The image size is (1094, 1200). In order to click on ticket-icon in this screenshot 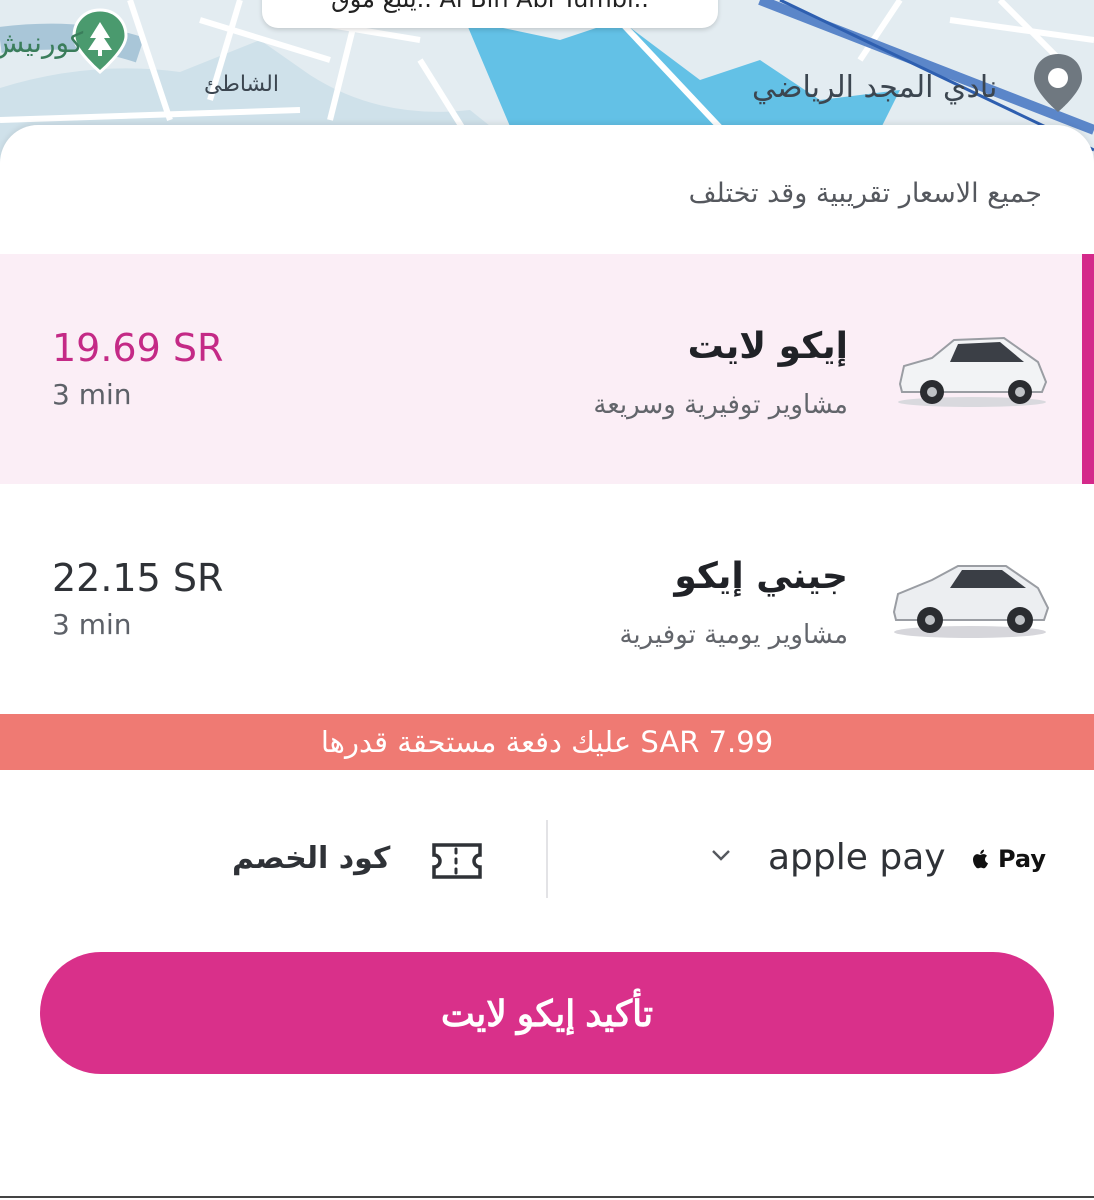, I will do `click(457, 863)`.